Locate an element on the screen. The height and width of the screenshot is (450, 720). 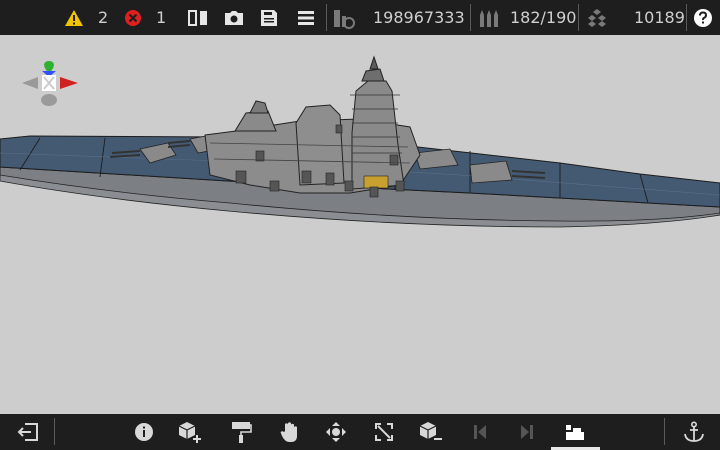
resize-icon is located at coordinates (384, 432).